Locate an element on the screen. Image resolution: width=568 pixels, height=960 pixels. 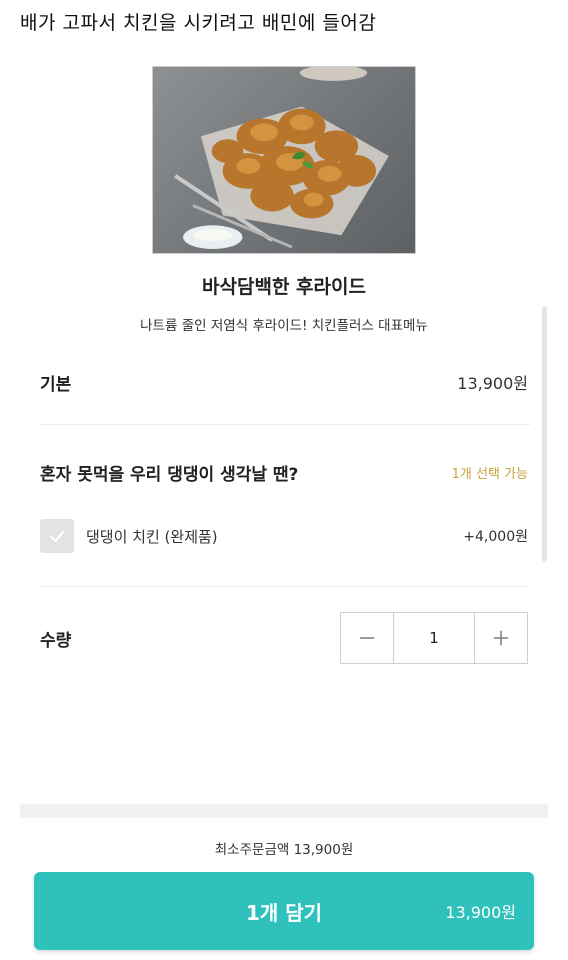
option-group-title: 혼자 못먹을 우리 댕댕이 생각날 땐? is located at coordinates (169, 474).